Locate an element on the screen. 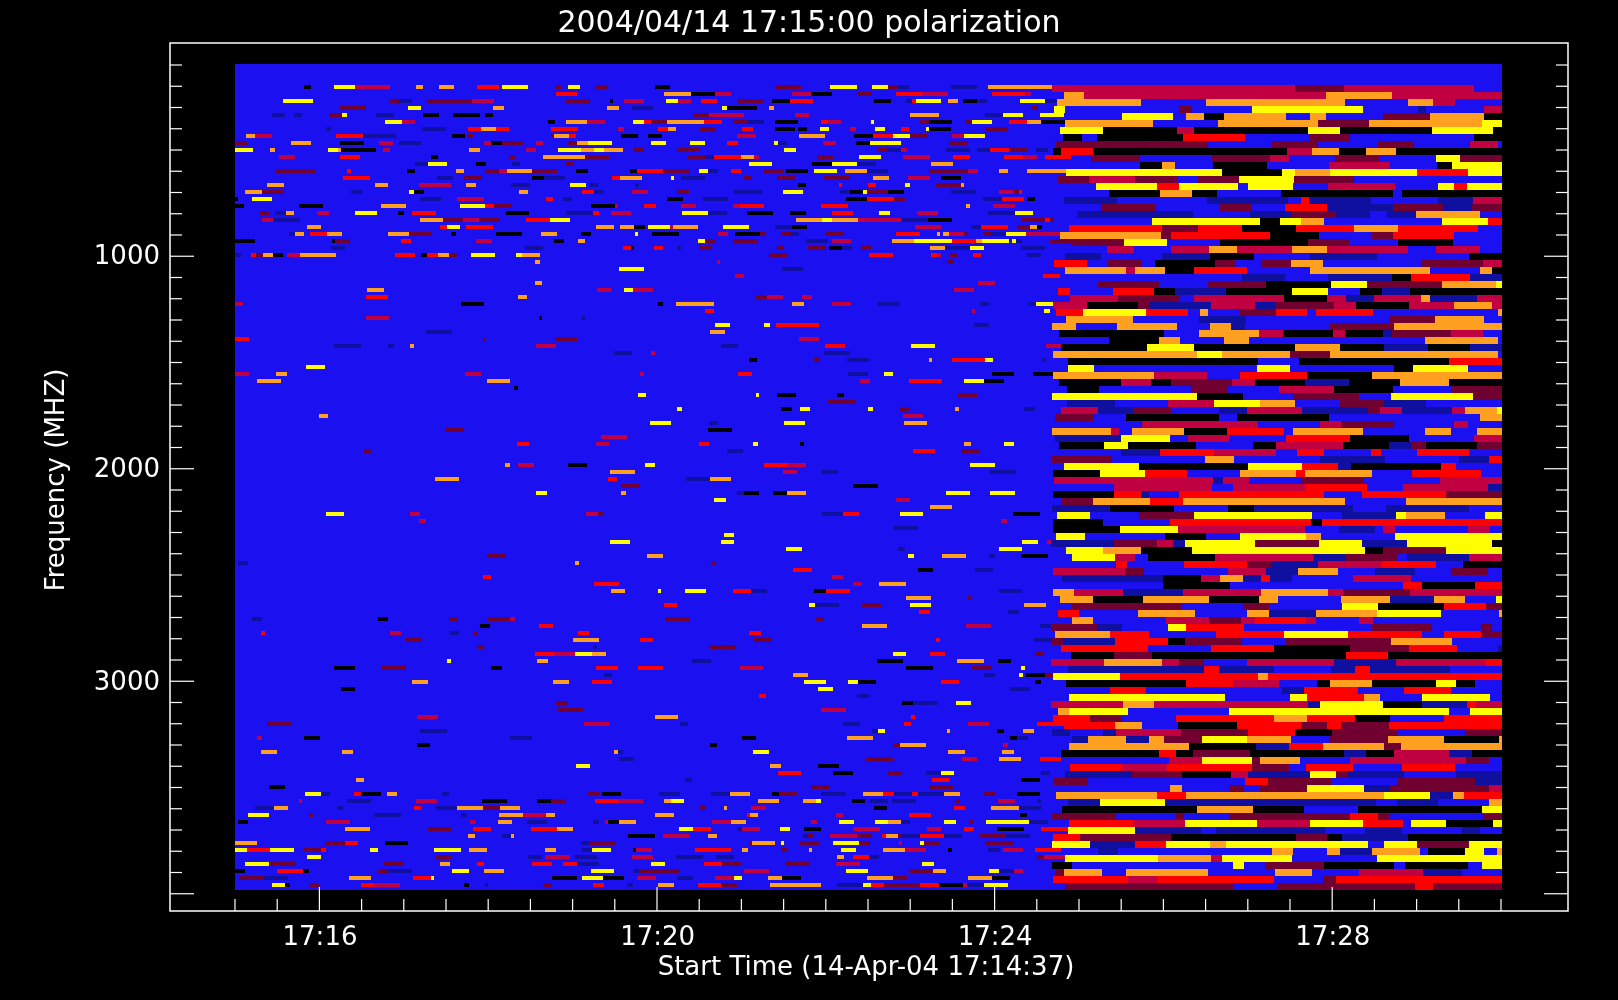 This screenshot has width=1618, height=1000. x-tick-label: 17:24 is located at coordinates (995, 936).